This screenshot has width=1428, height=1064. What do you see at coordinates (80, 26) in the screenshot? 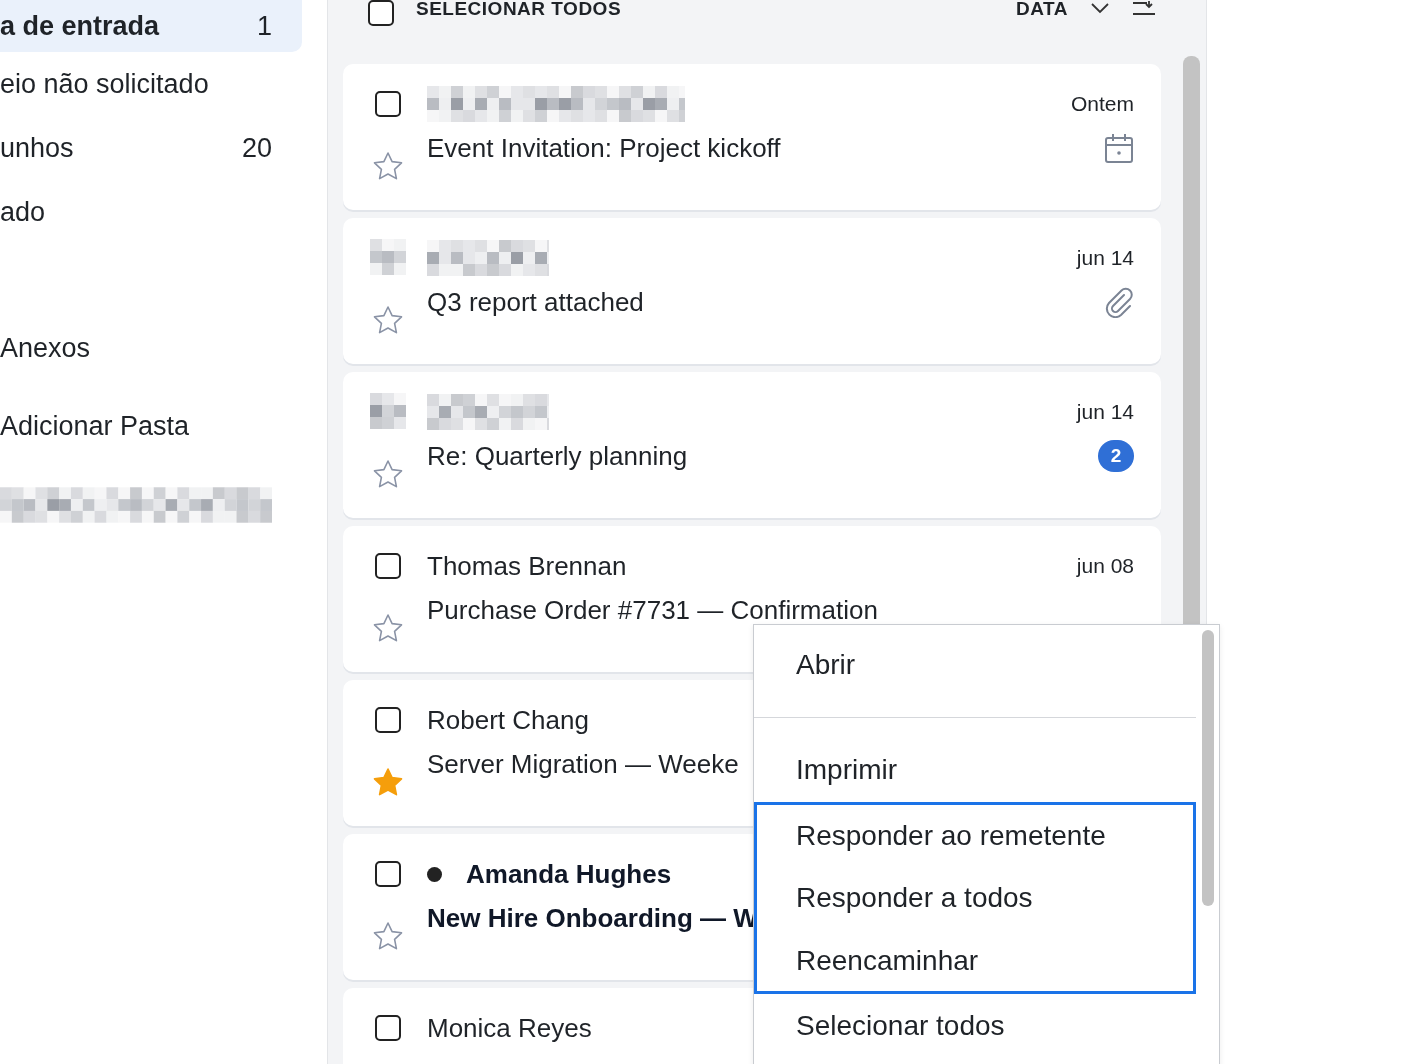
I see `folder-label: a de entrada` at bounding box center [80, 26].